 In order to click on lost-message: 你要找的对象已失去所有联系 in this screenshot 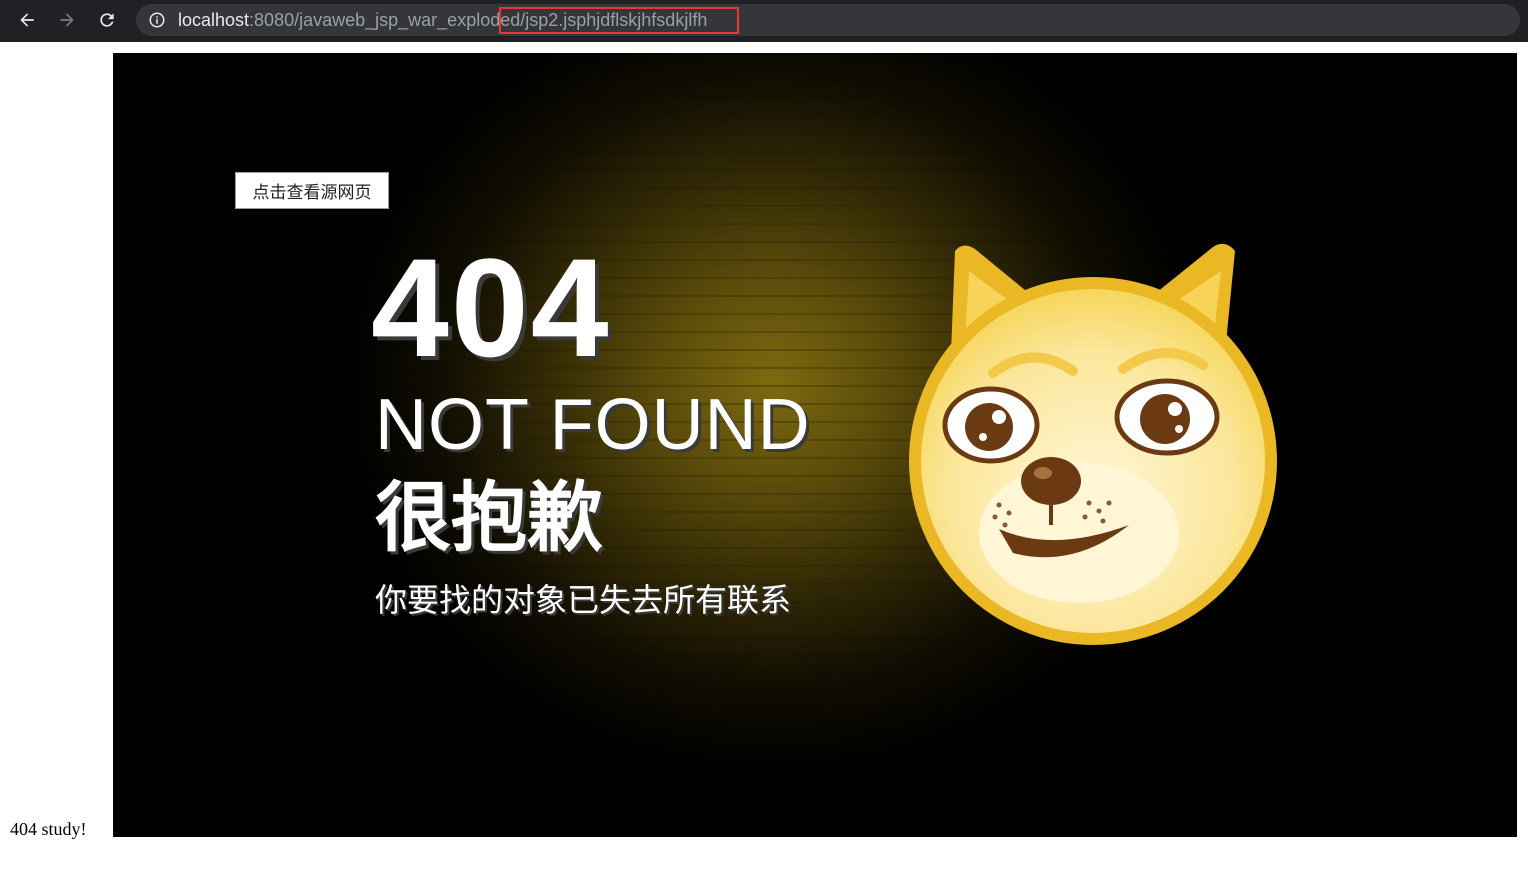, I will do `click(583, 600)`.